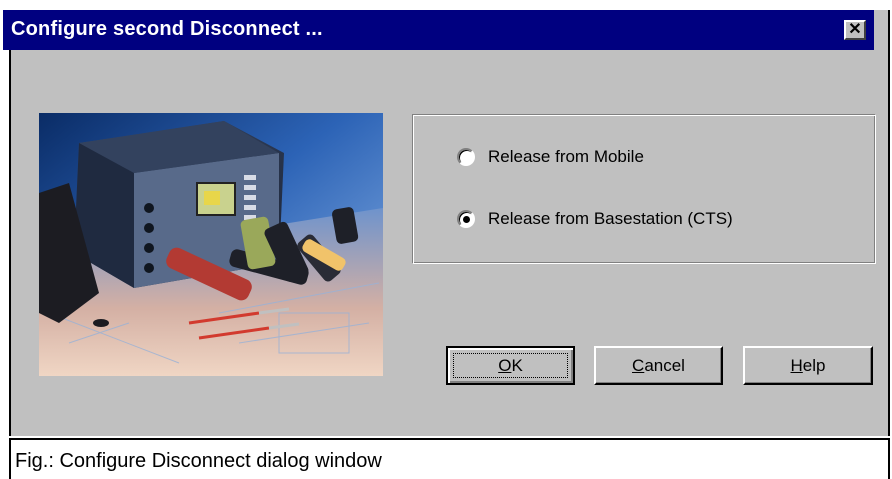 This screenshot has width=892, height=479. I want to click on radio-dot-icon, so click(466, 219).